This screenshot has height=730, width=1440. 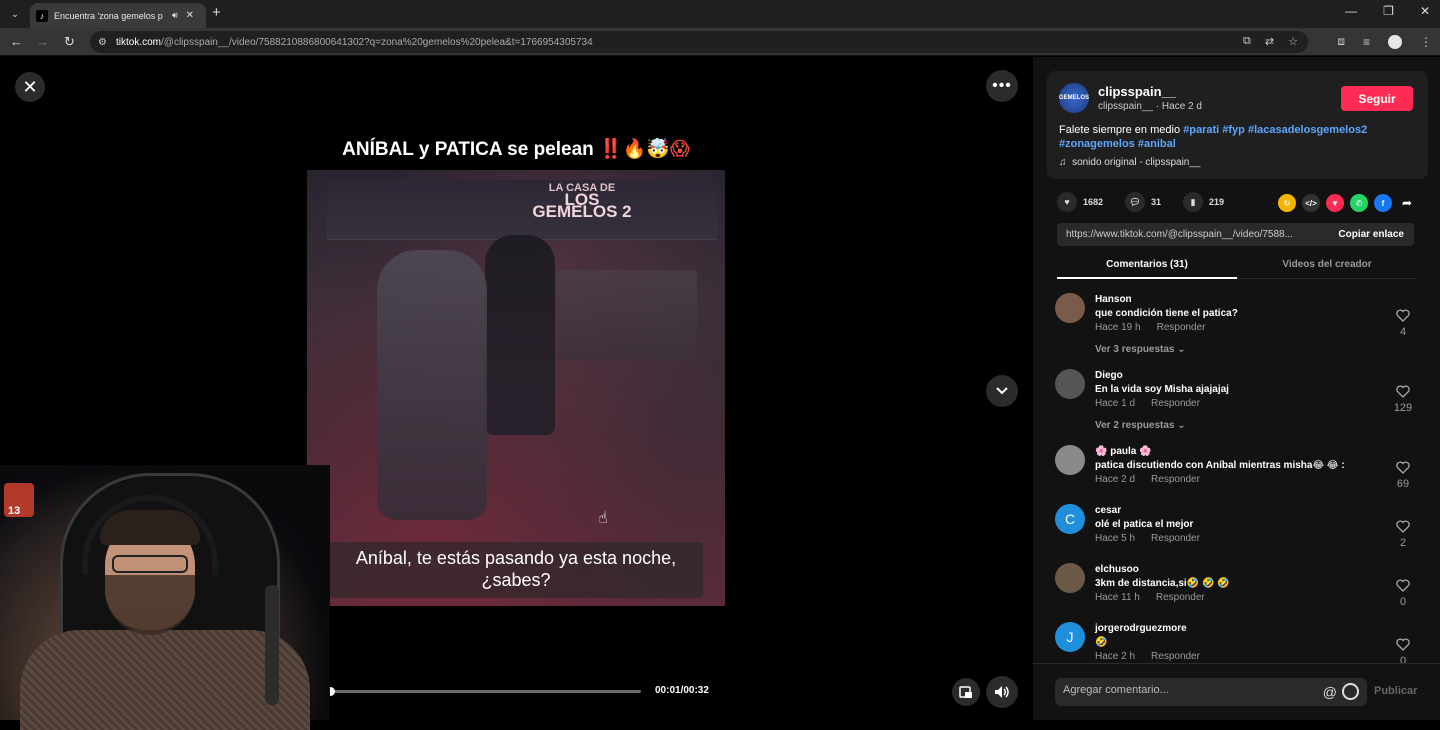 What do you see at coordinates (1395, 41) in the screenshot?
I see `profile-avatar-icon` at bounding box center [1395, 41].